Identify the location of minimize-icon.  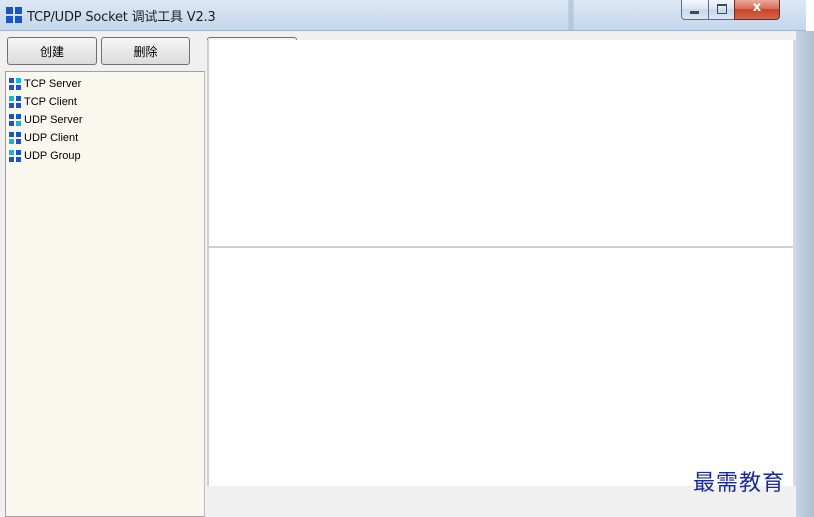
(694, 12).